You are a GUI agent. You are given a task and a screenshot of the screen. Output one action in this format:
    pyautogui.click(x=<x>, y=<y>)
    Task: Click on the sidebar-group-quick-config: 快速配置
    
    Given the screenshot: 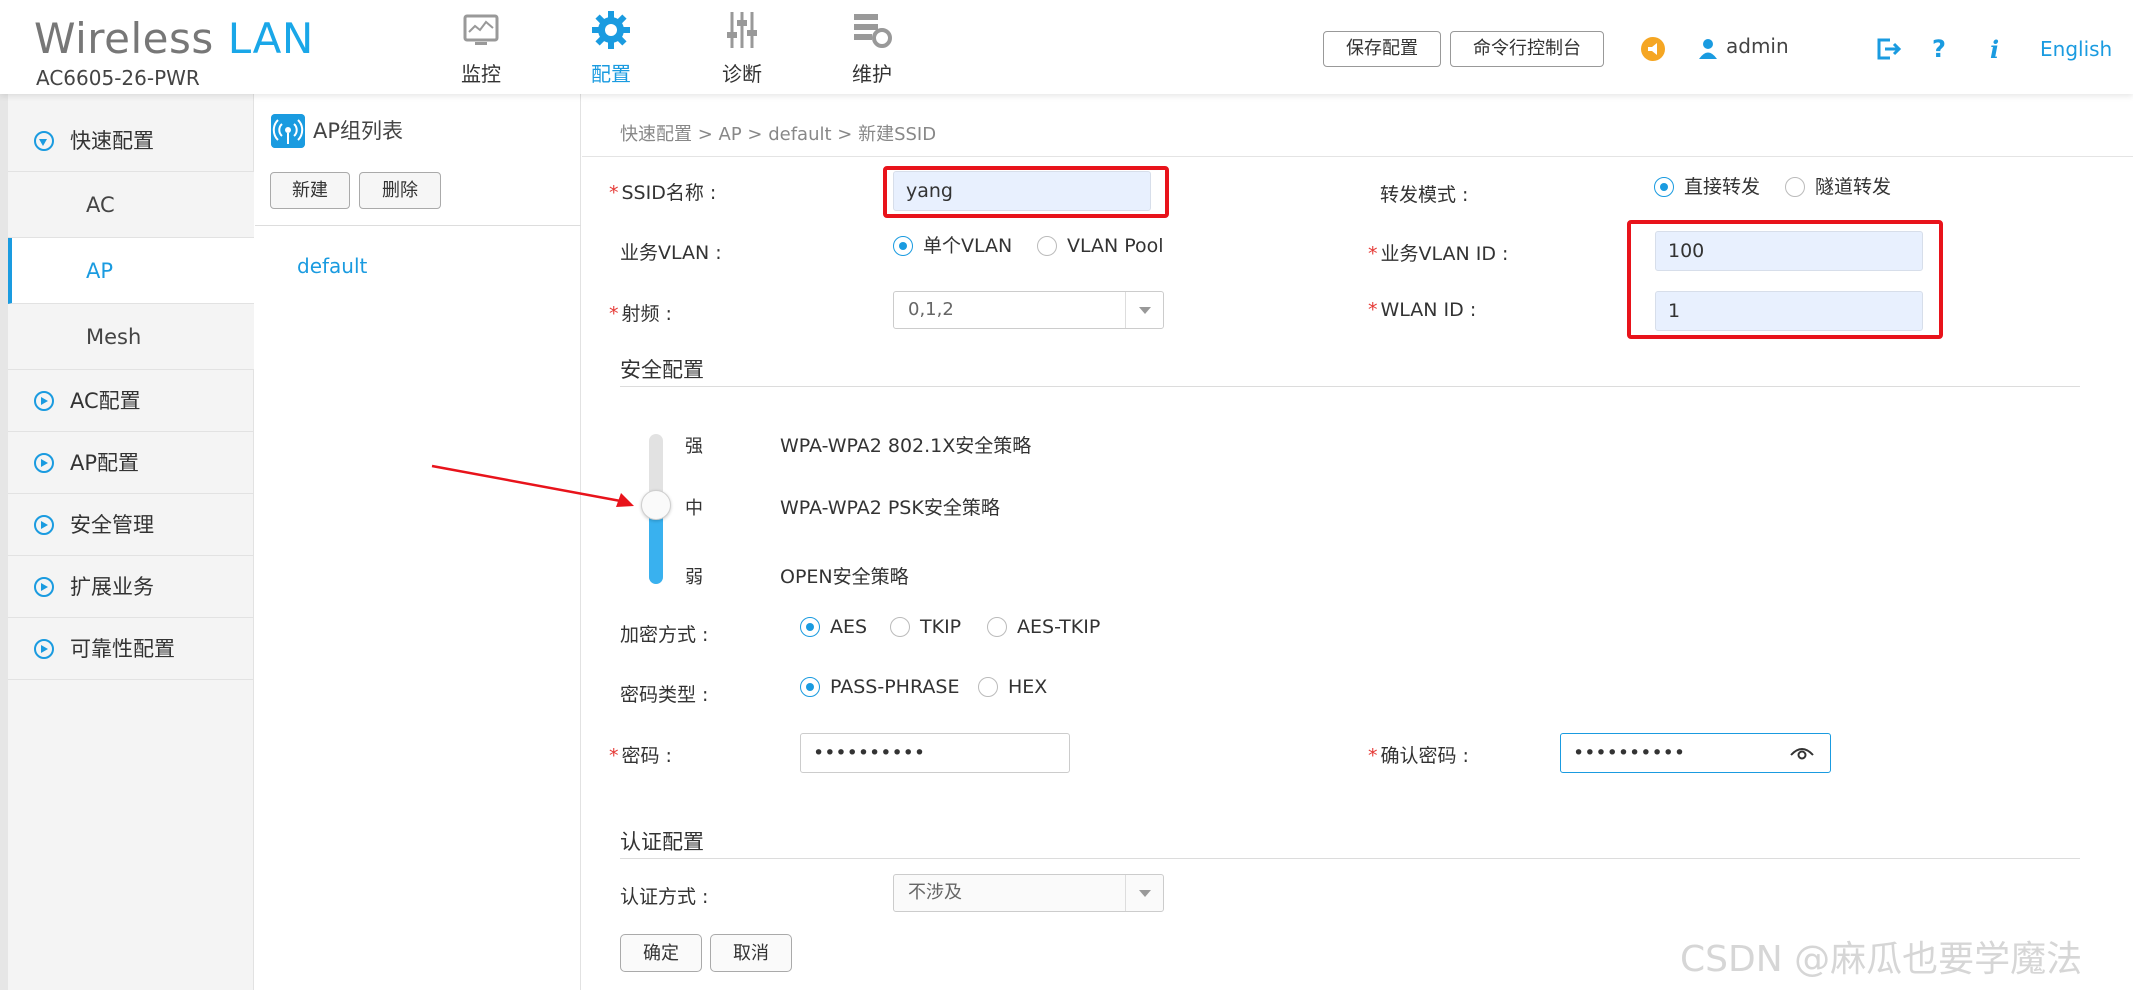 What is the action you would take?
    pyautogui.click(x=131, y=141)
    